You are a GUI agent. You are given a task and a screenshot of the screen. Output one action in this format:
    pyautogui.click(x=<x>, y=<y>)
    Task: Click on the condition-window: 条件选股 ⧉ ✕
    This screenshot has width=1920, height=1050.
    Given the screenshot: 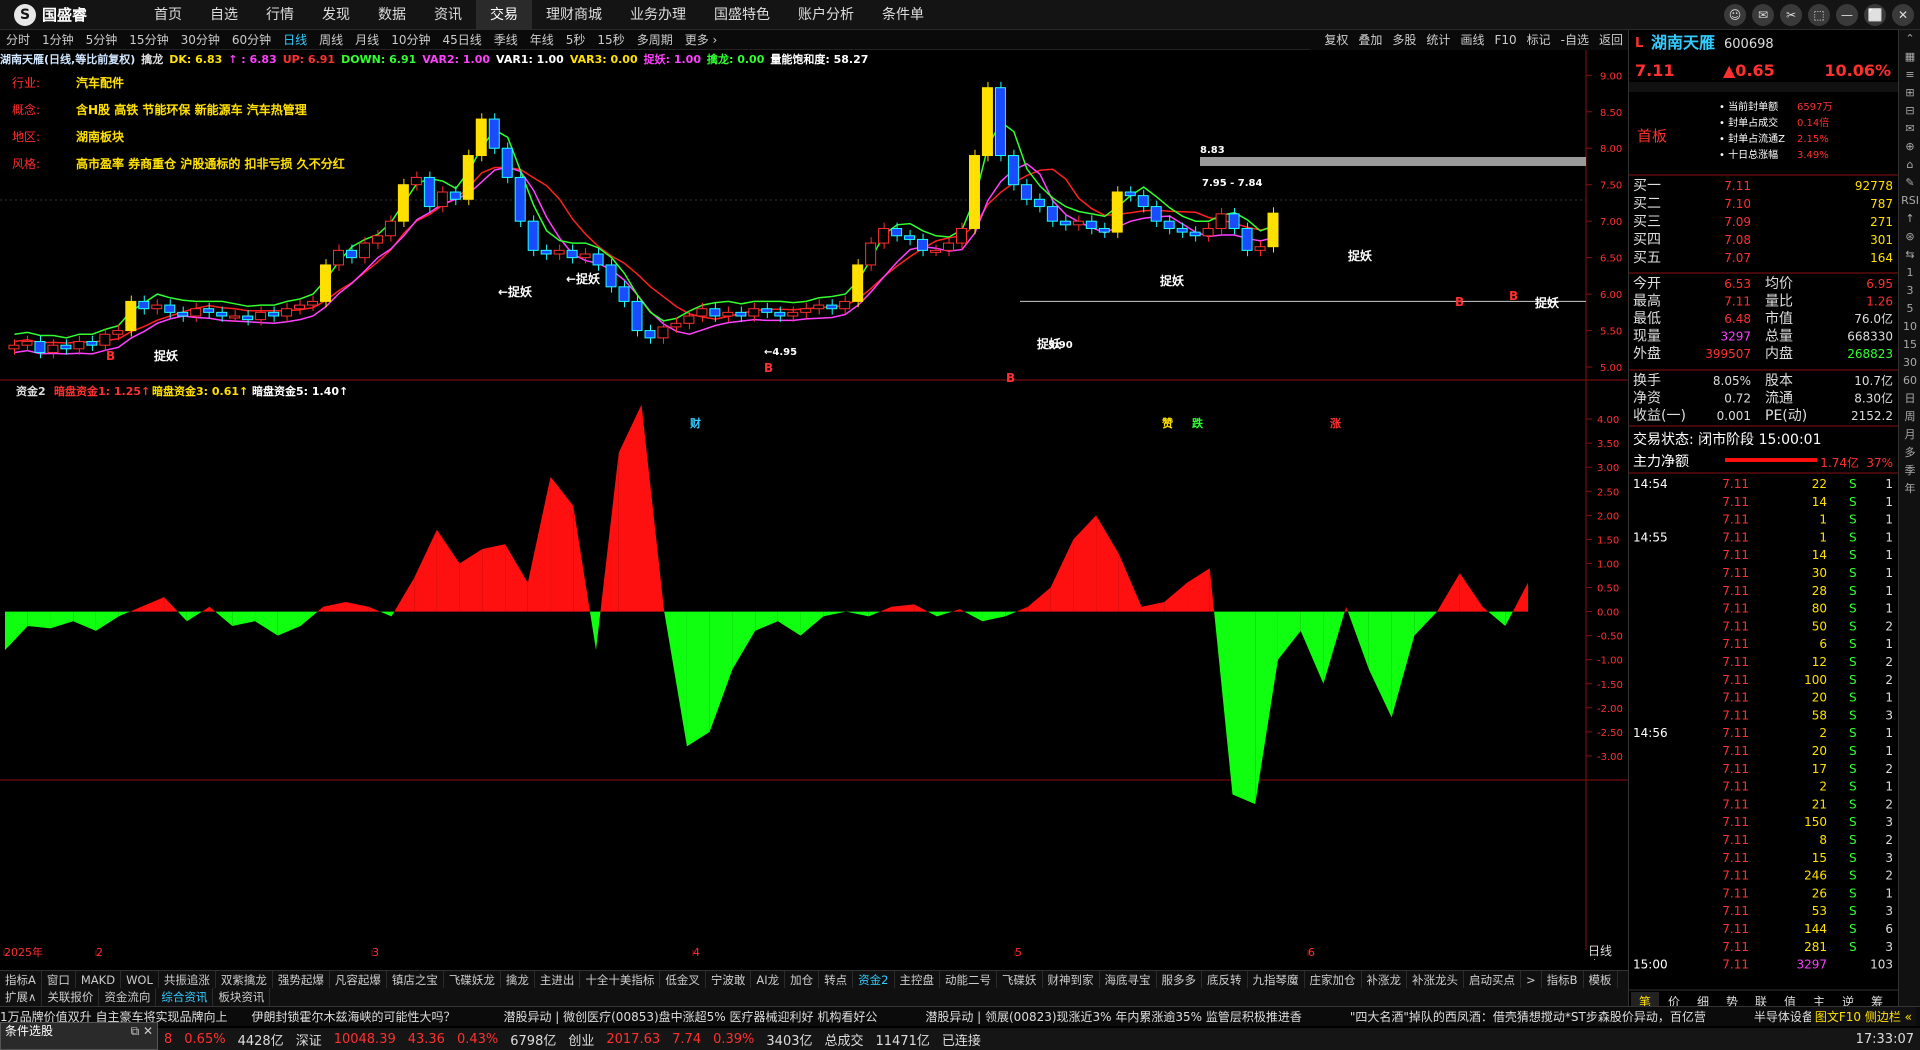 What is the action you would take?
    pyautogui.click(x=79, y=1036)
    